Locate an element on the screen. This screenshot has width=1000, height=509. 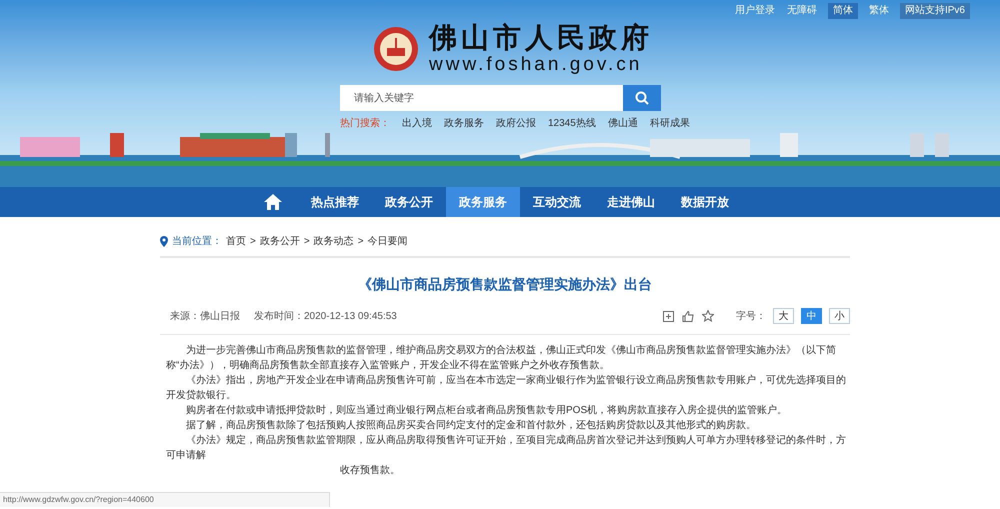
breadcrumb-link: 首页 is located at coordinates (236, 241).